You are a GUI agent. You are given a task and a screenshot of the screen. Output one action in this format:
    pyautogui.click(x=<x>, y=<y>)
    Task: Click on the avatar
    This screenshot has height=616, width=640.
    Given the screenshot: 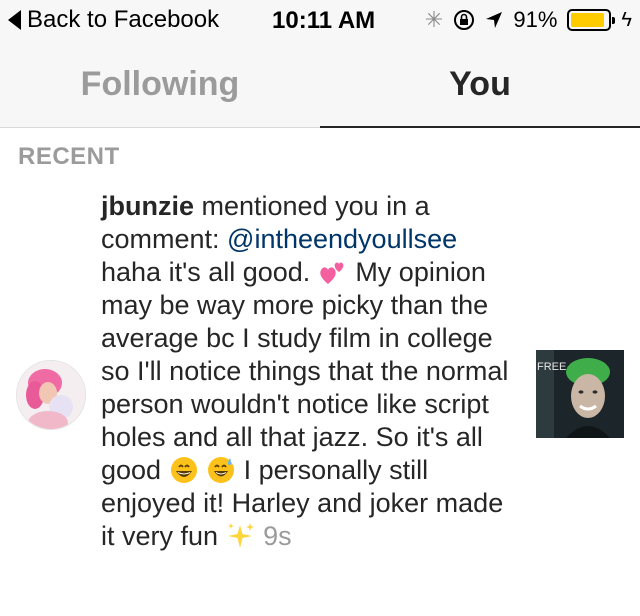 What is the action you would take?
    pyautogui.click(x=51, y=395)
    